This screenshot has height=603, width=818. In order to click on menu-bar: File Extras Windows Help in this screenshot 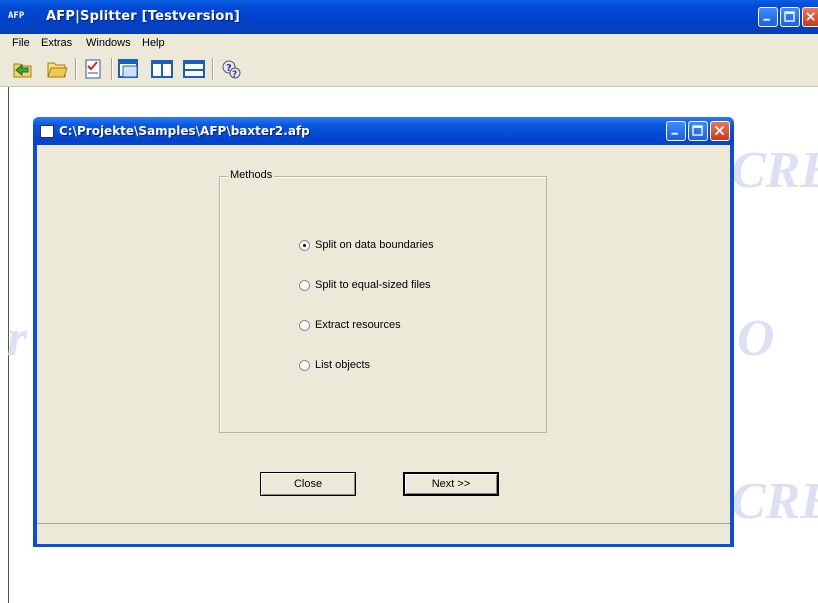, I will do `click(409, 43)`.